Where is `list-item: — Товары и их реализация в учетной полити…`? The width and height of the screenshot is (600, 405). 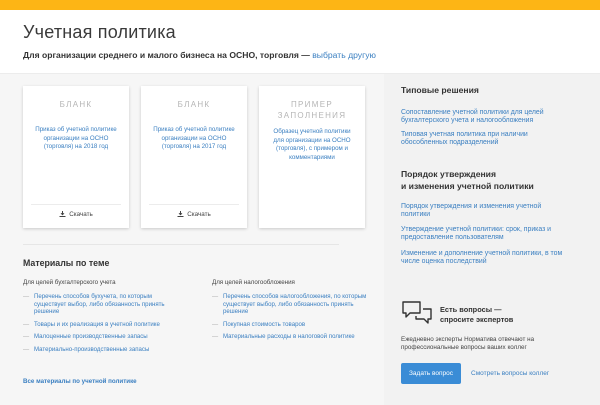 list-item: — Товары и их реализация в учетной полити… is located at coordinates (103, 325).